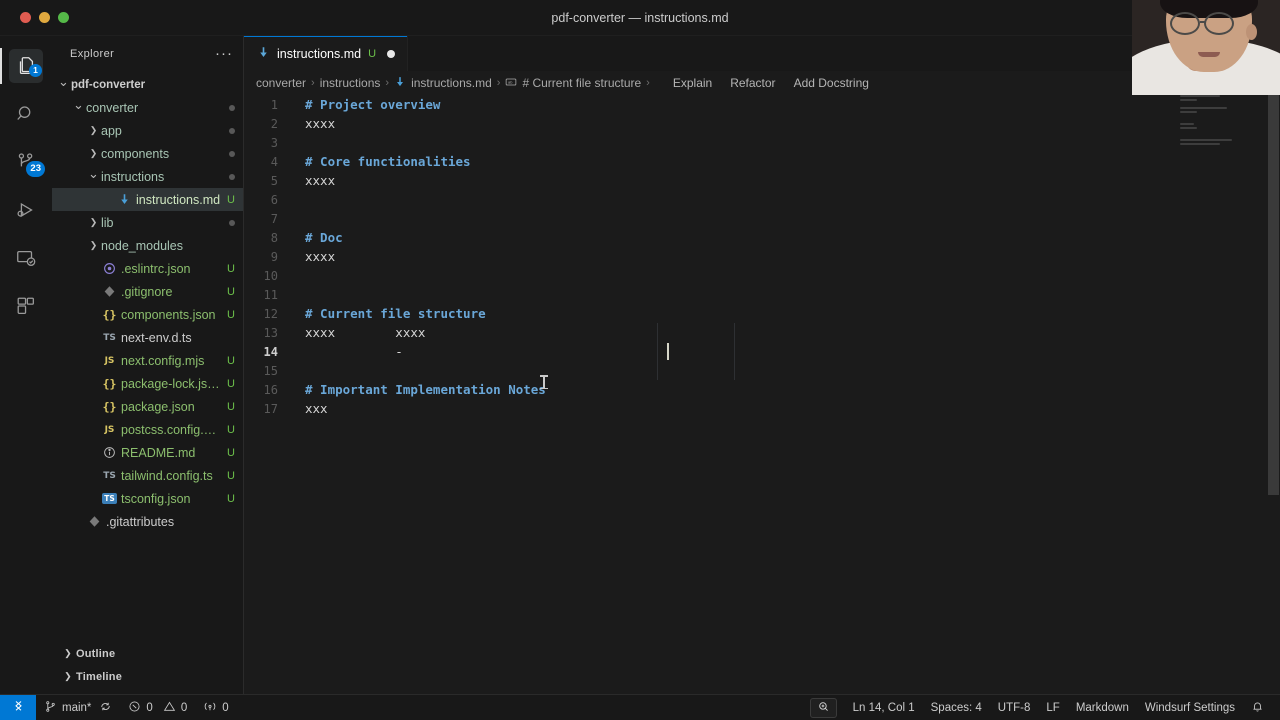 The image size is (1280, 720). Describe the element at coordinates (157, 707) in the screenshot. I see `status-problems: 0 0` at that location.